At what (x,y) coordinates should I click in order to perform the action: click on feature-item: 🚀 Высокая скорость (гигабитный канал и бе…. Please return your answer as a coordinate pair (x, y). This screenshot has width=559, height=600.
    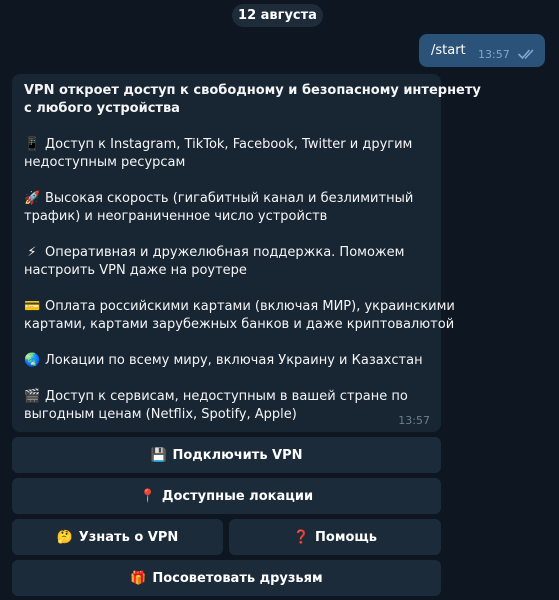
    Looking at the image, I should click on (226, 208).